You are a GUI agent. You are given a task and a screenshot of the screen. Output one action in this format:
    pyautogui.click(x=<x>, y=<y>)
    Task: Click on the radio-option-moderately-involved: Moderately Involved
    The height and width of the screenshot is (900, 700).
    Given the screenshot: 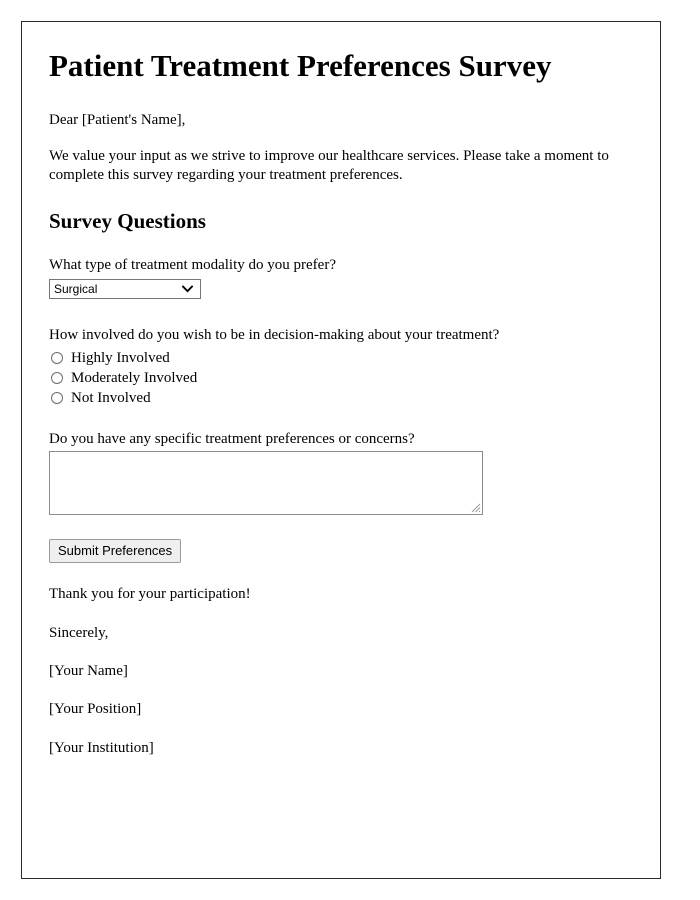 What is the action you would take?
    pyautogui.click(x=341, y=378)
    